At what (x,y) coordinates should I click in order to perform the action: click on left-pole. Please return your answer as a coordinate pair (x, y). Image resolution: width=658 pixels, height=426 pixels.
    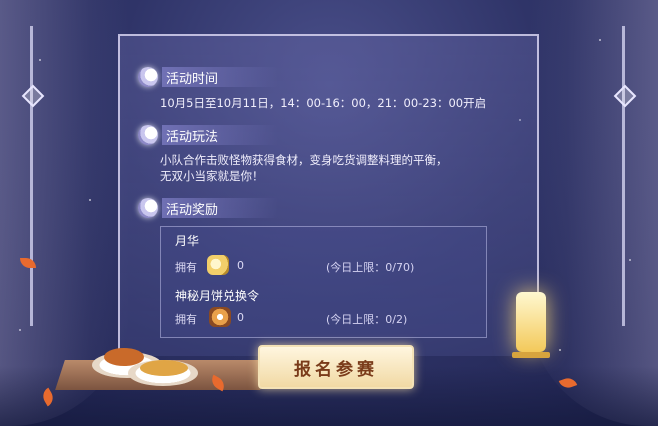
    Looking at the image, I should click on (31, 176).